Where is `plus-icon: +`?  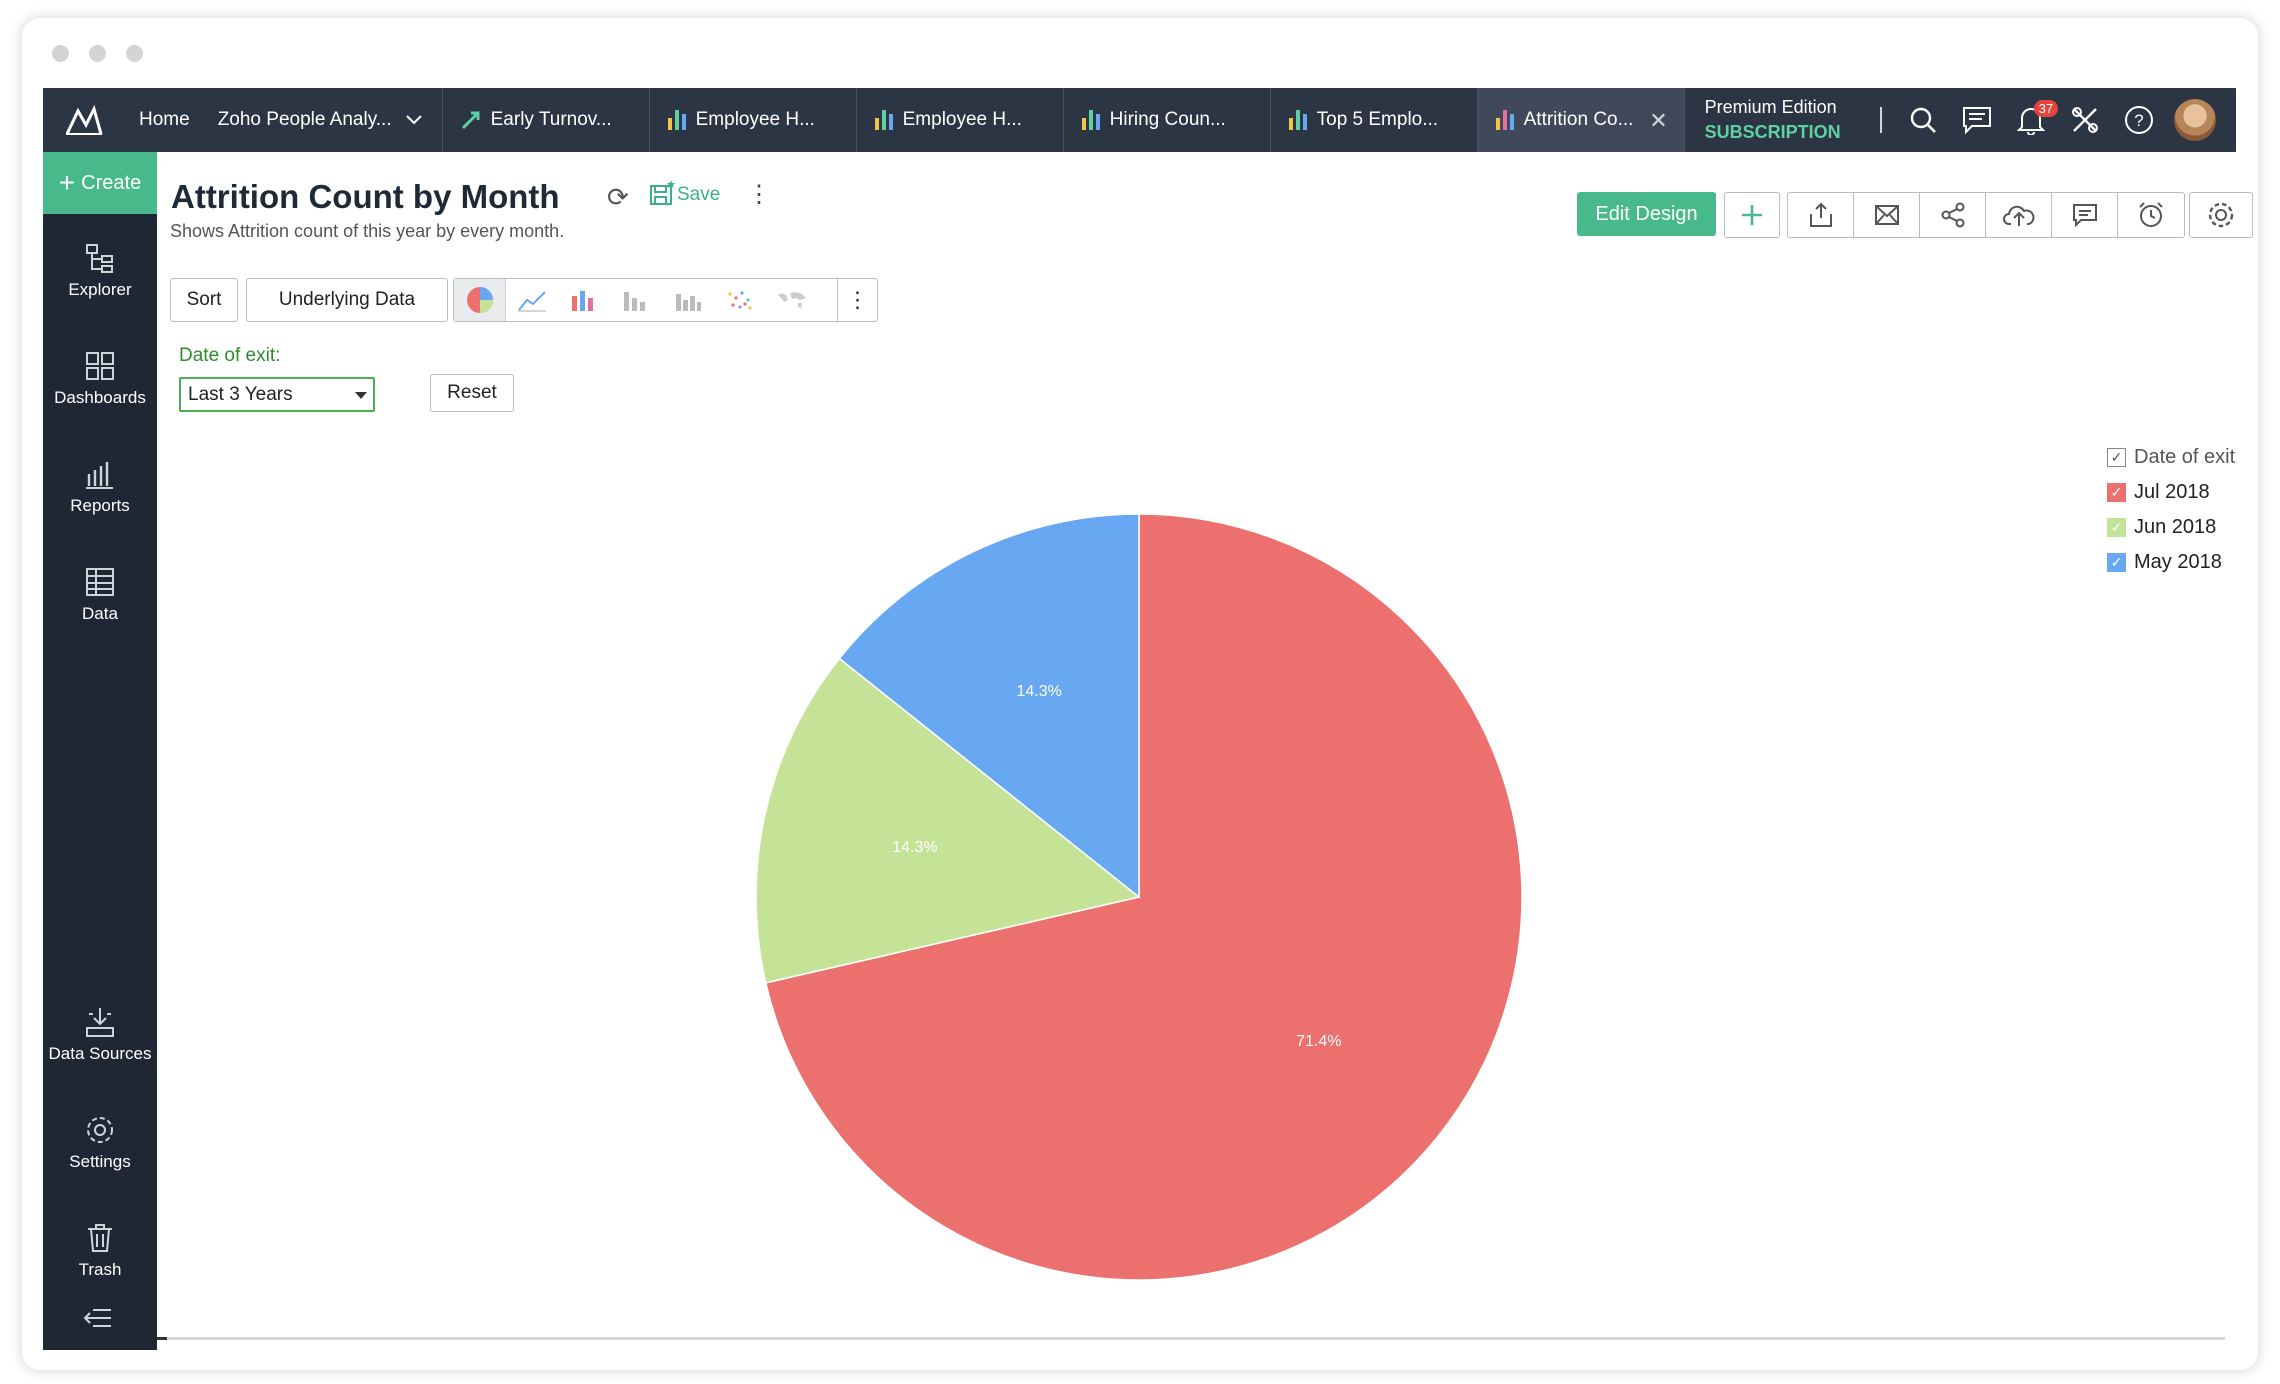
plus-icon: + is located at coordinates (67, 182).